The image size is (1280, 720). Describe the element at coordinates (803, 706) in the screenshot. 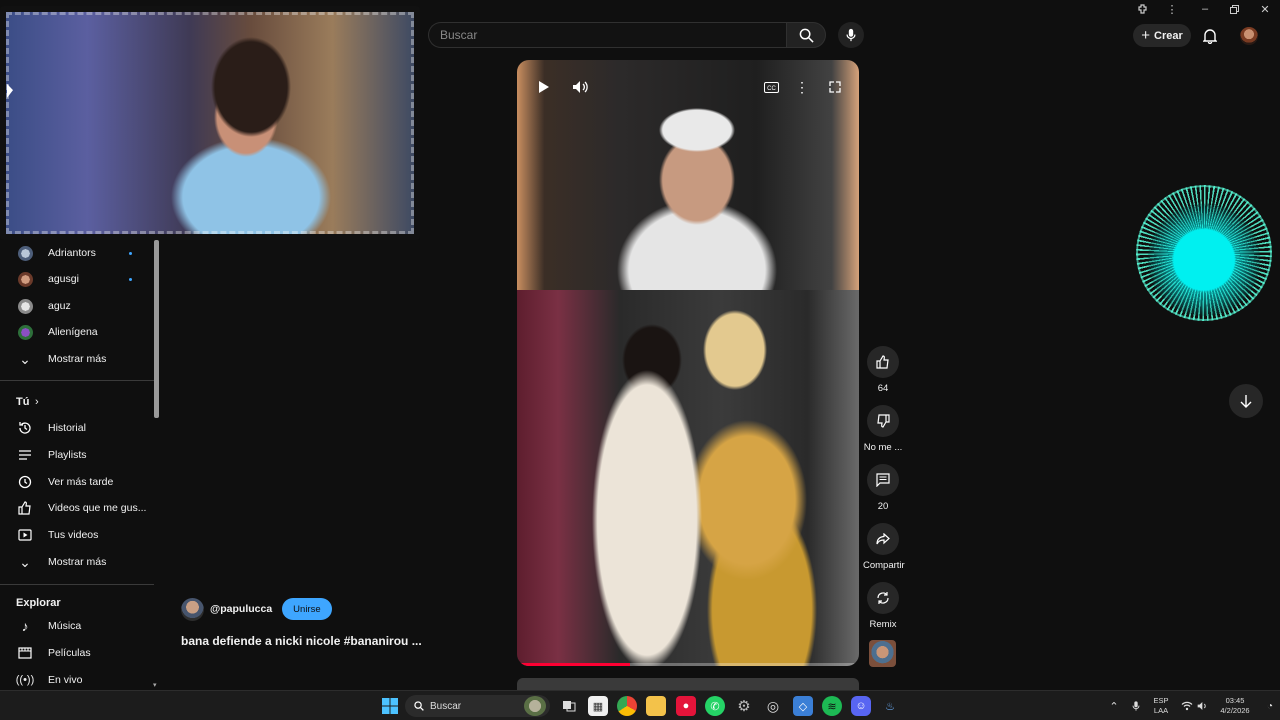

I see `app-icon: ◇` at that location.